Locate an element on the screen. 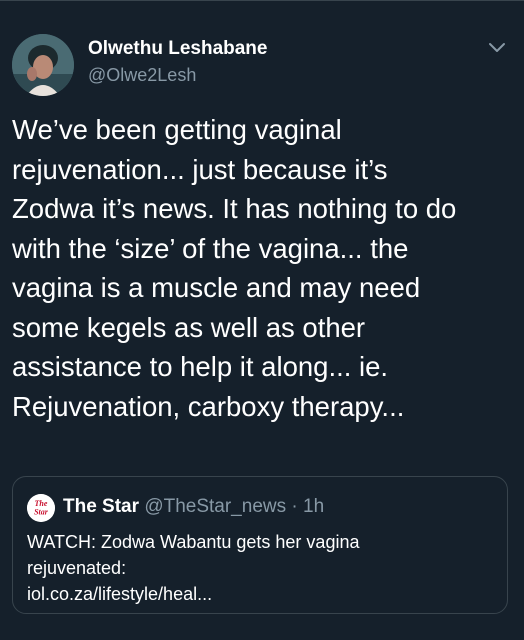 The width and height of the screenshot is (524, 640). tweet-text-line: rejuvenation... just because it’s is located at coordinates (200, 169).